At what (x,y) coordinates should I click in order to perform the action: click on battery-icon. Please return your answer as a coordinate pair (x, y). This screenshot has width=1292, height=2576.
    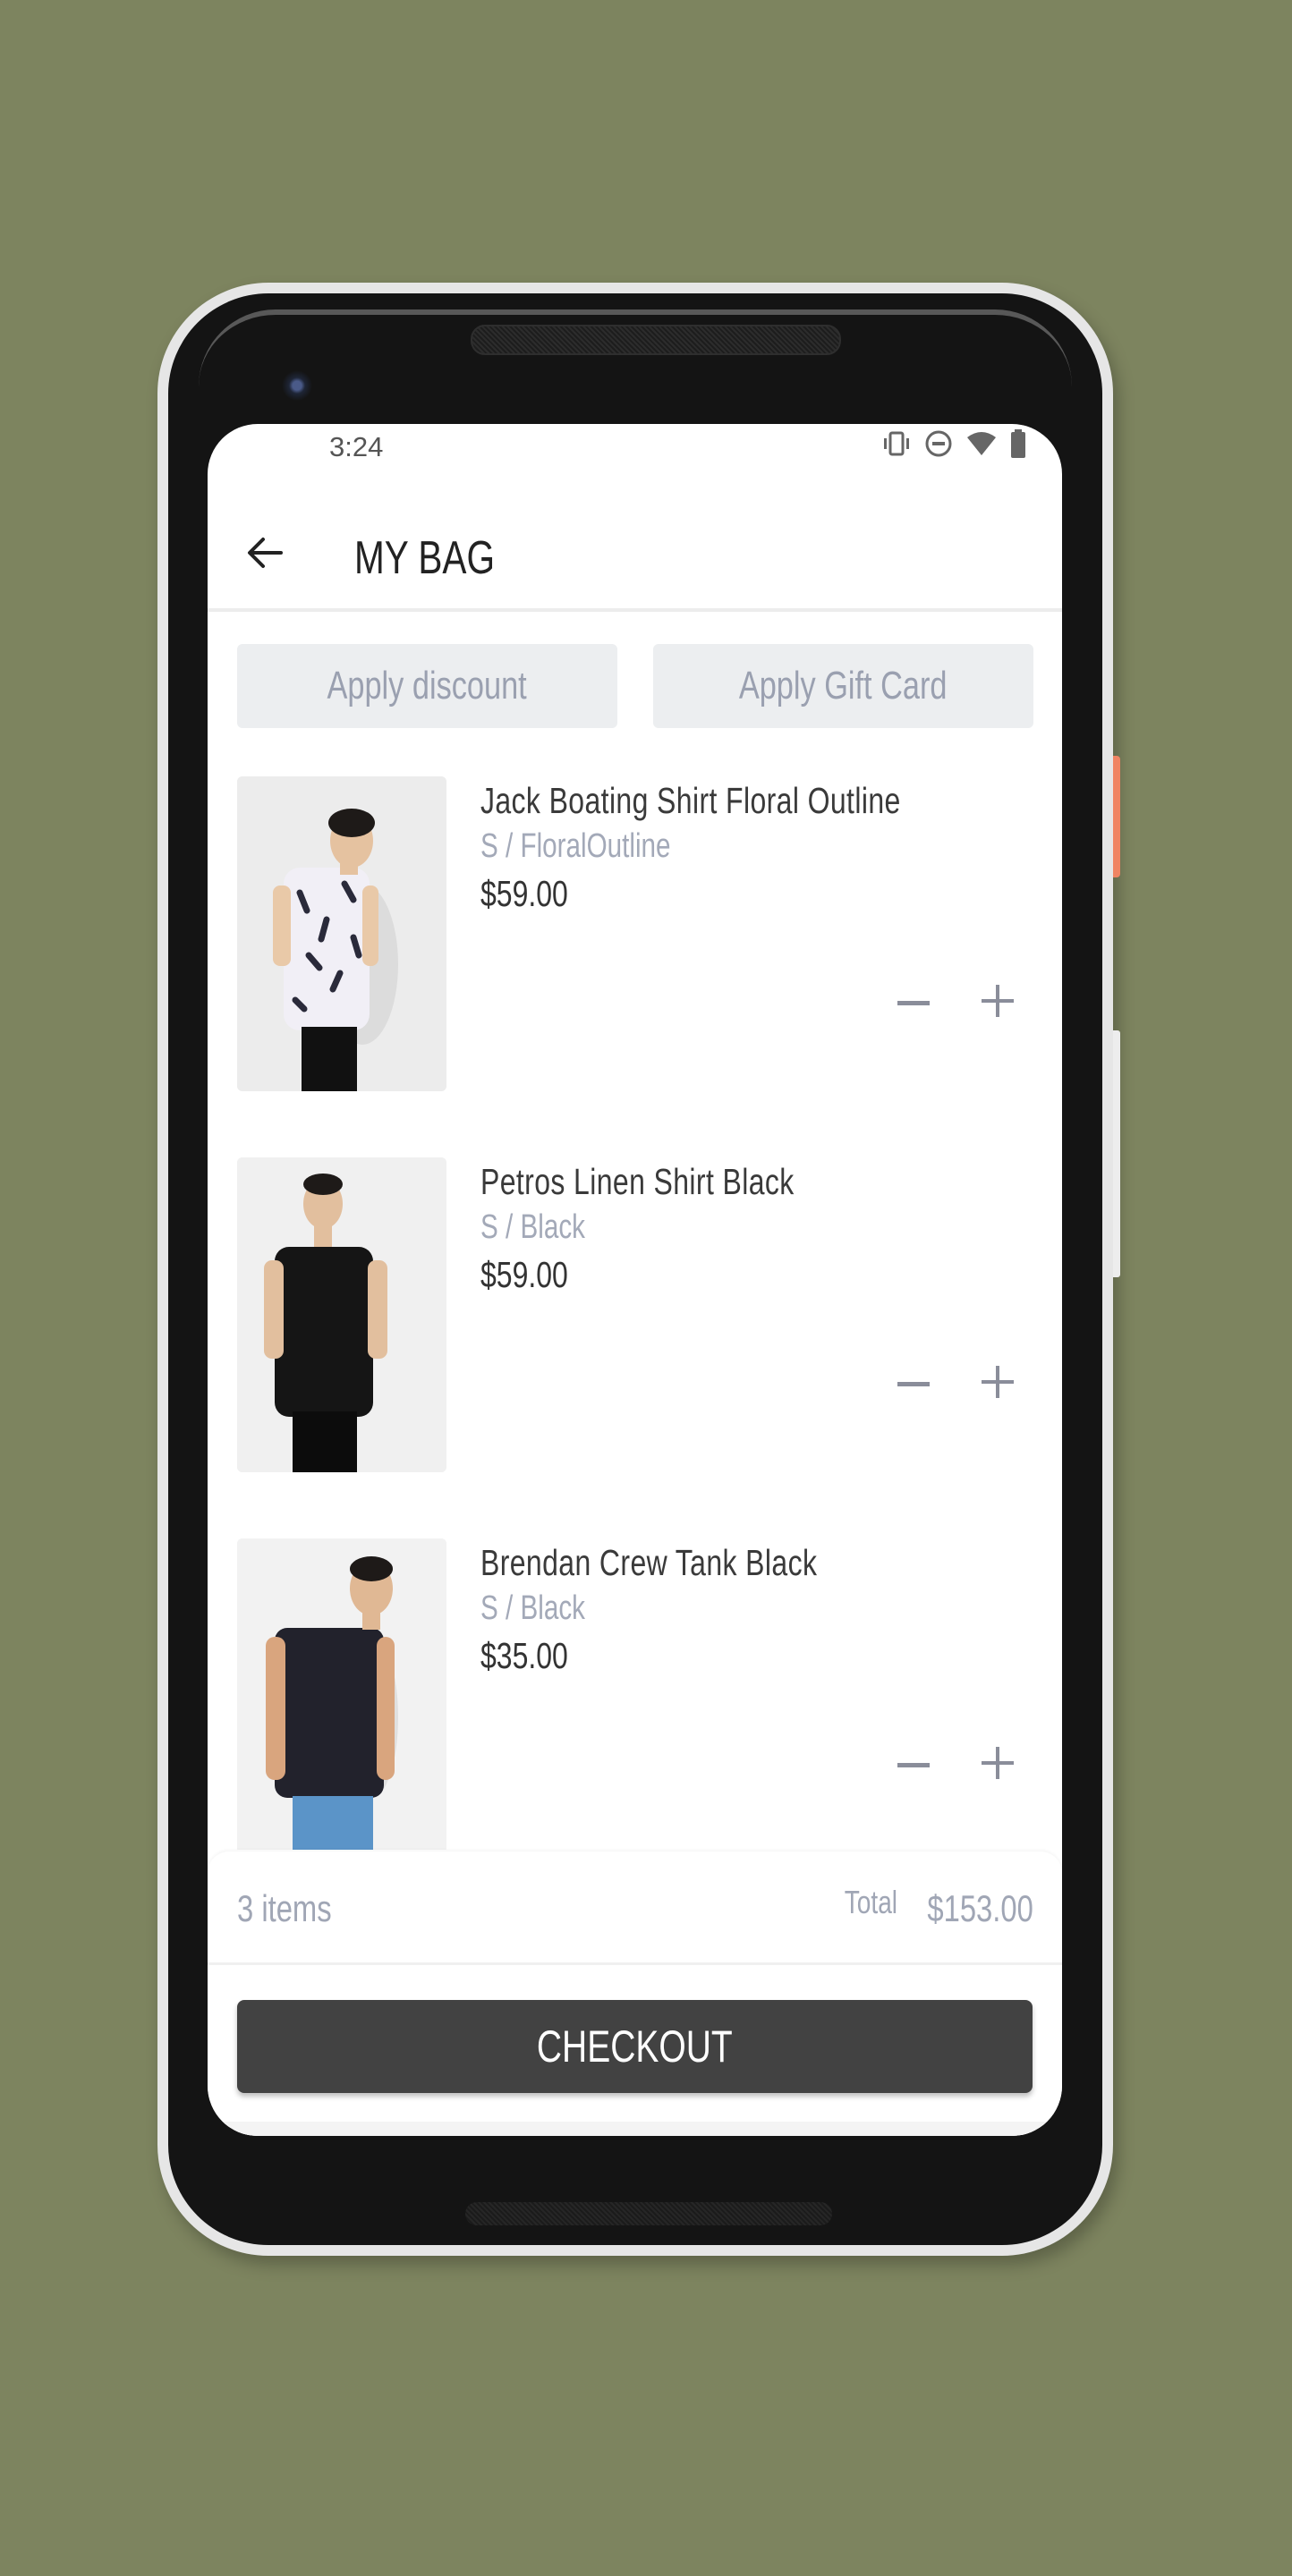
    Looking at the image, I should click on (1018, 445).